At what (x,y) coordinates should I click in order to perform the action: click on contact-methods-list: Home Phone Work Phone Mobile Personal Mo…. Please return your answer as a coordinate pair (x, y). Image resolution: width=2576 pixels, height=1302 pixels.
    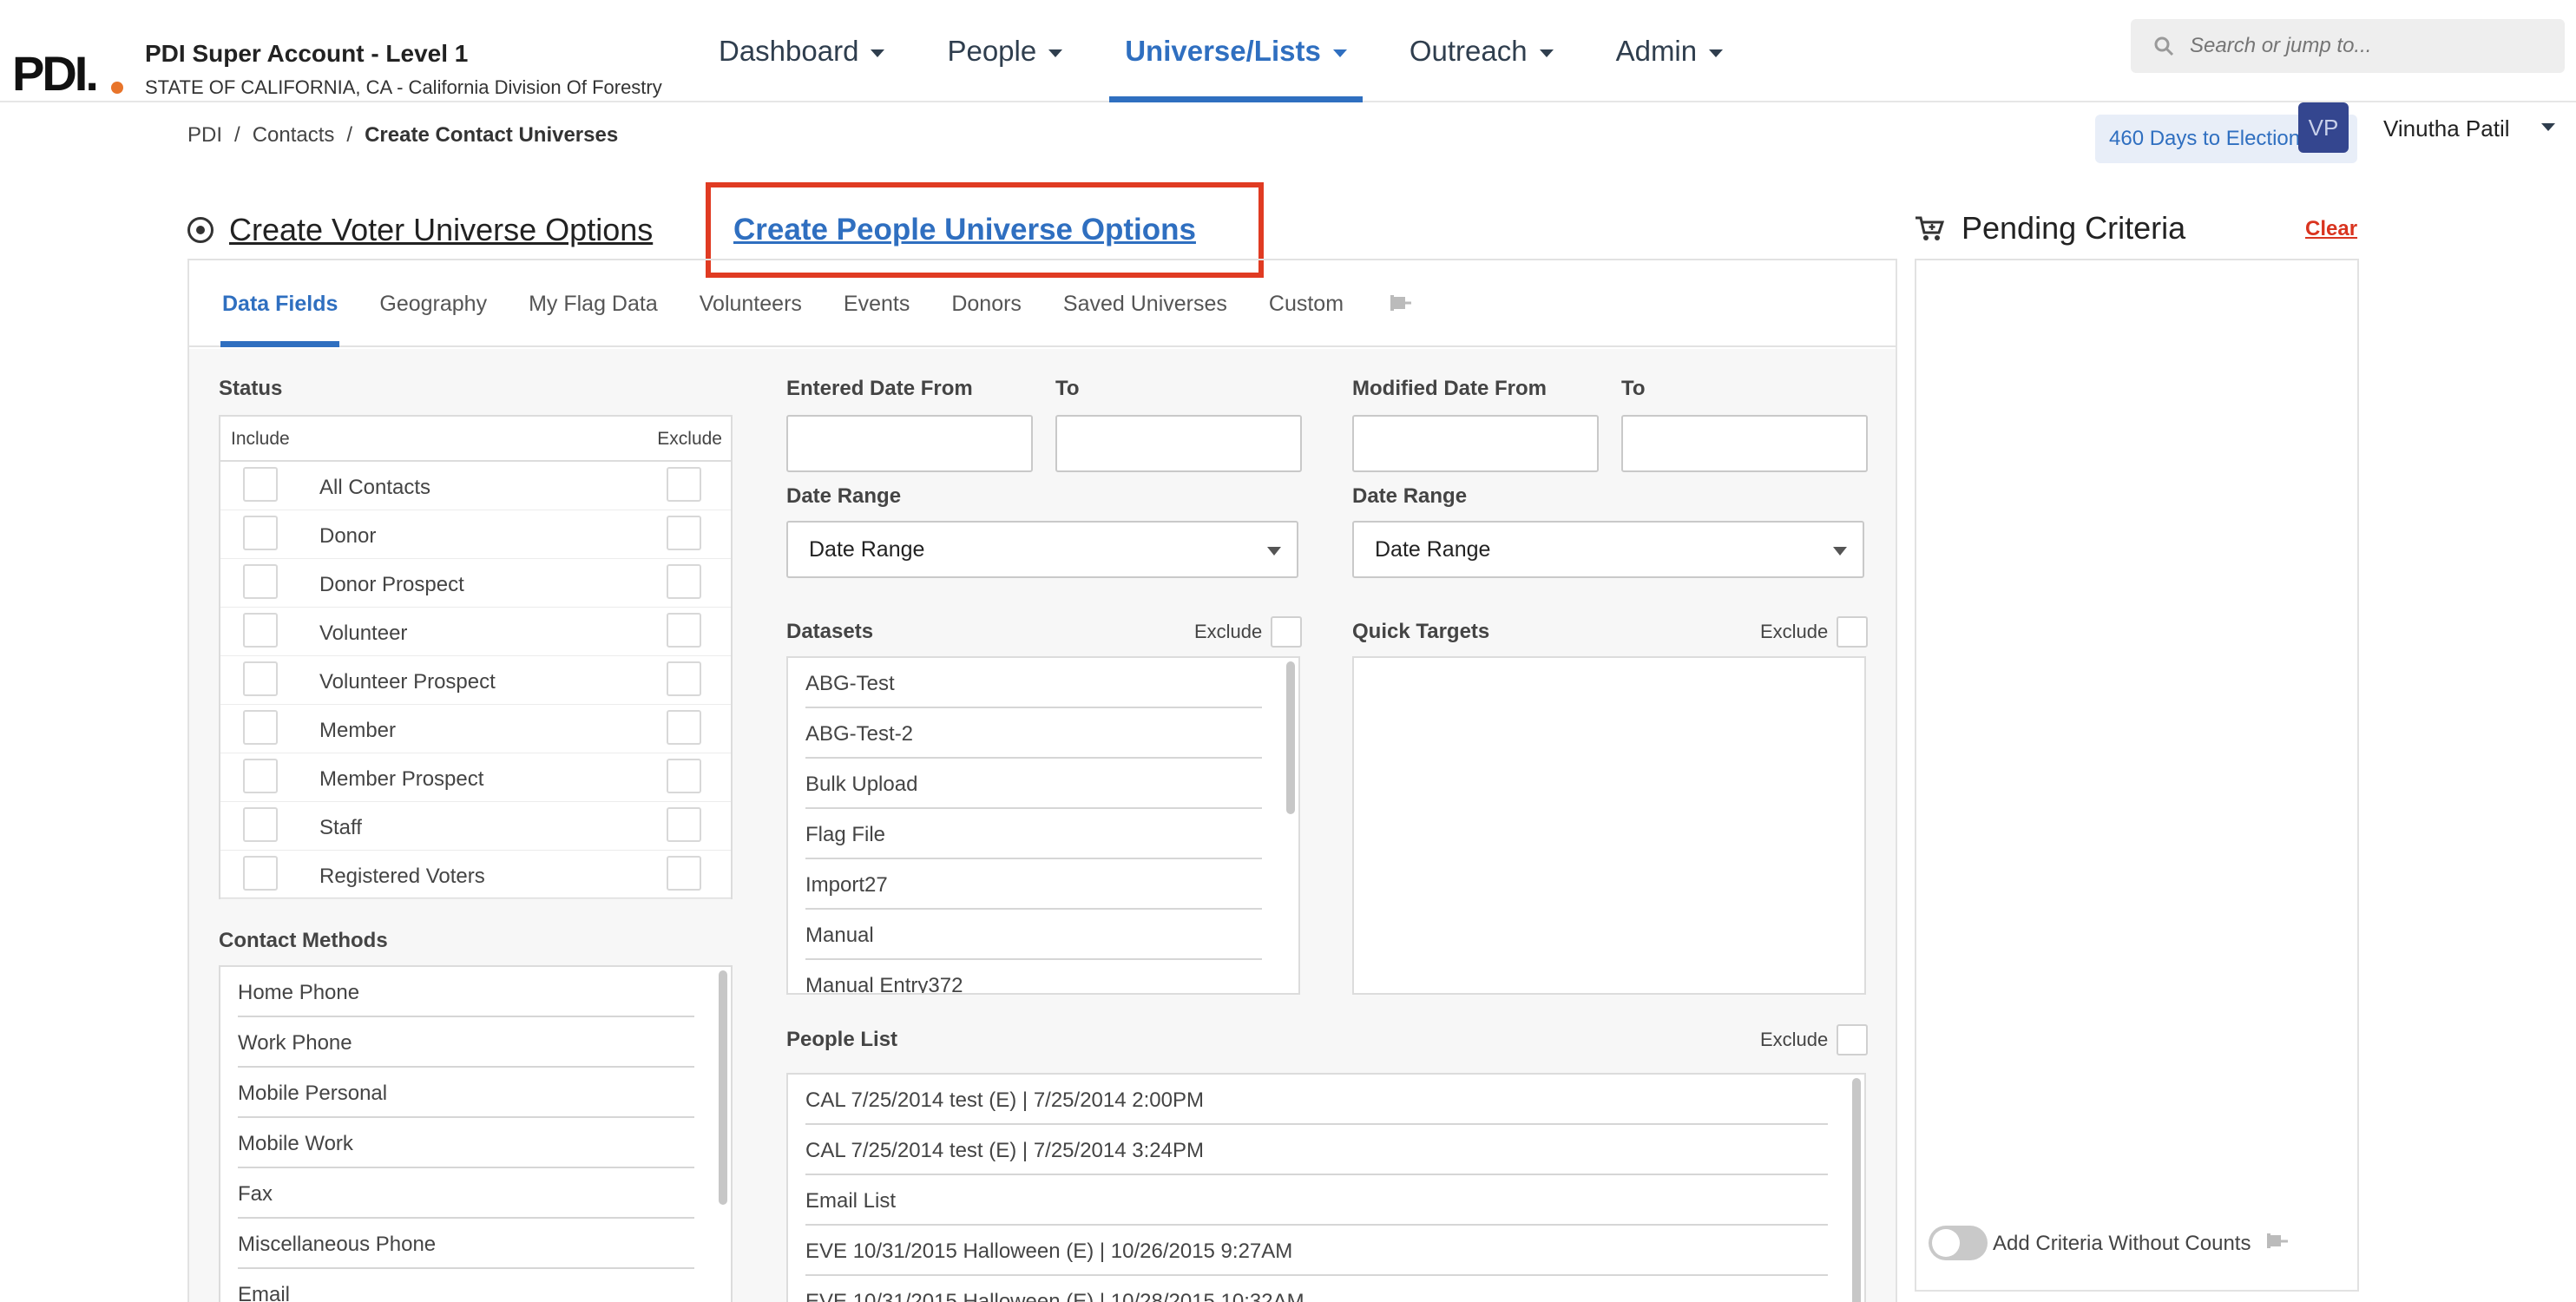
    Looking at the image, I should click on (476, 1133).